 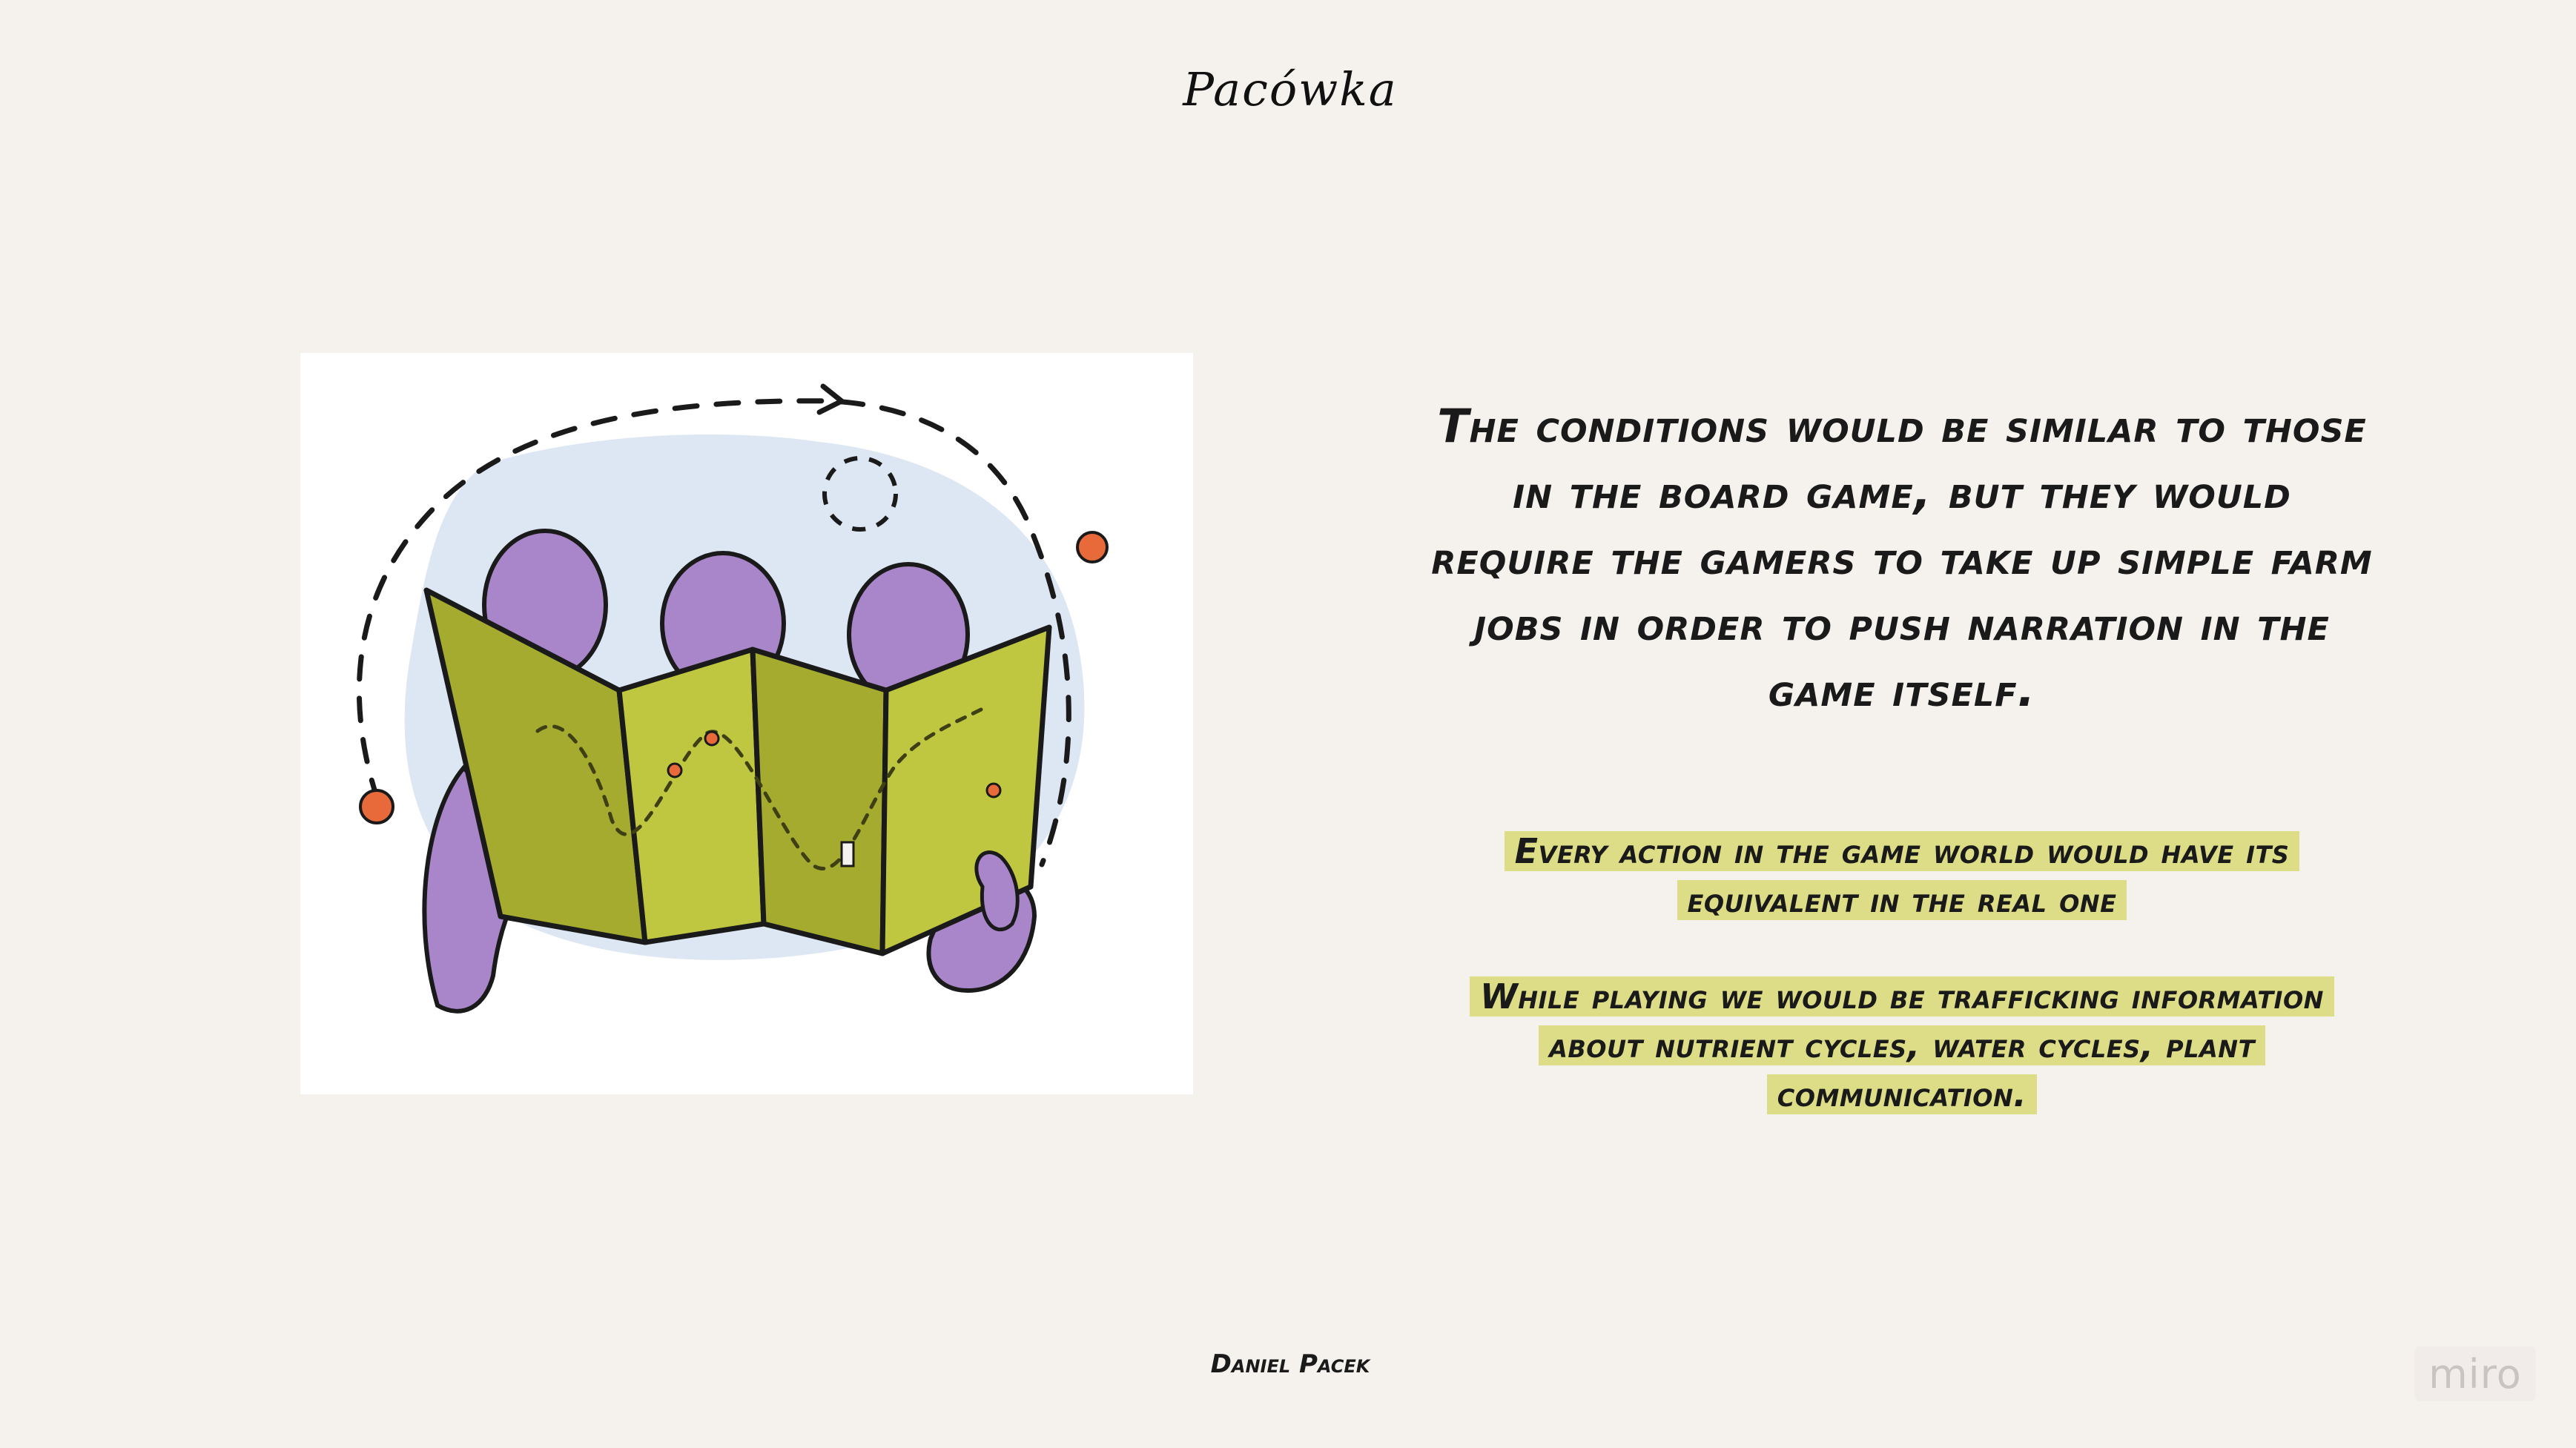 I want to click on orange-dot-left, so click(x=376, y=807).